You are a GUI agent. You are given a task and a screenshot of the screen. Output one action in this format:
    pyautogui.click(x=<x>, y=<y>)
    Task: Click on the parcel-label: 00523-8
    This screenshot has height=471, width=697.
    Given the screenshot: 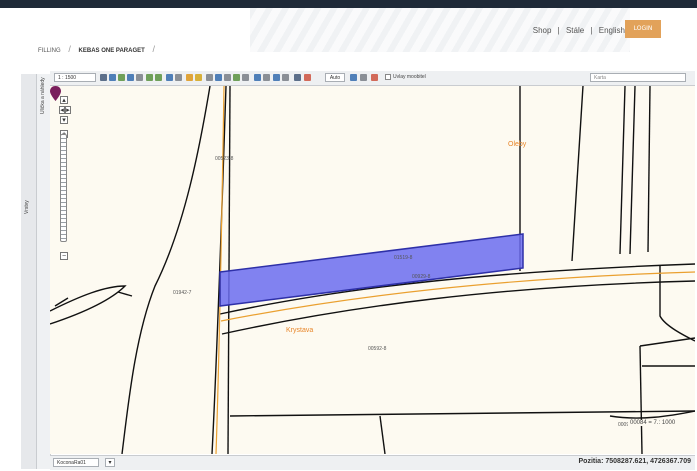 What is the action you would take?
    pyautogui.click(x=224, y=159)
    